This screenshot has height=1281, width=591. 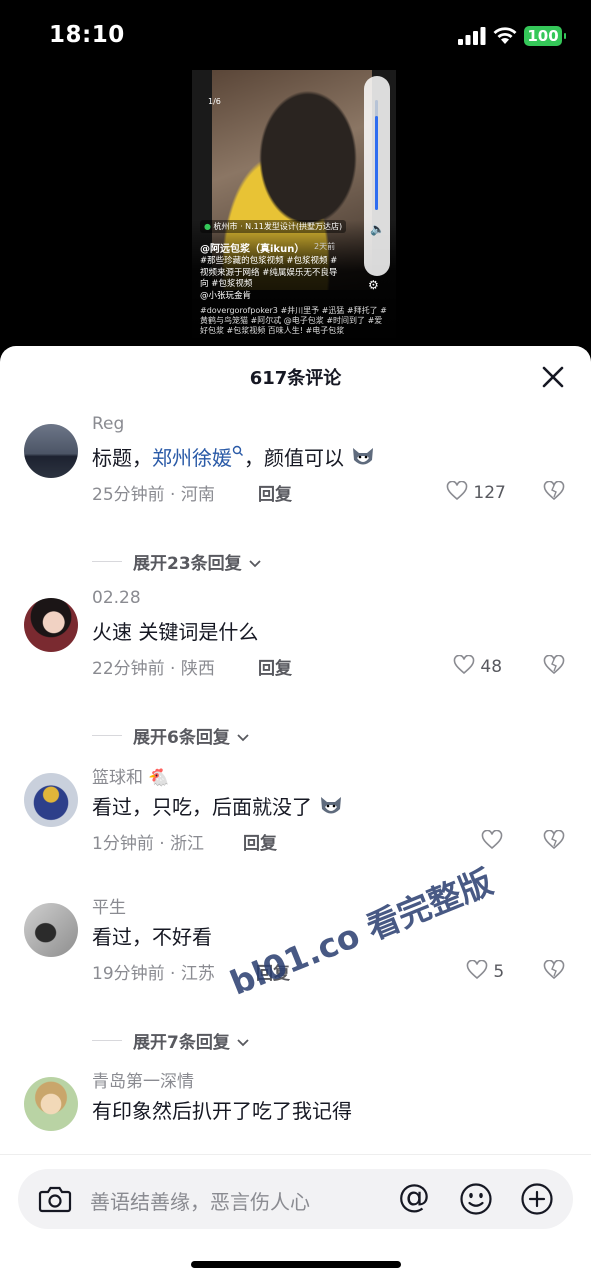 What do you see at coordinates (175, 632) in the screenshot?
I see `comment-text: 火速 关键词是什么` at bounding box center [175, 632].